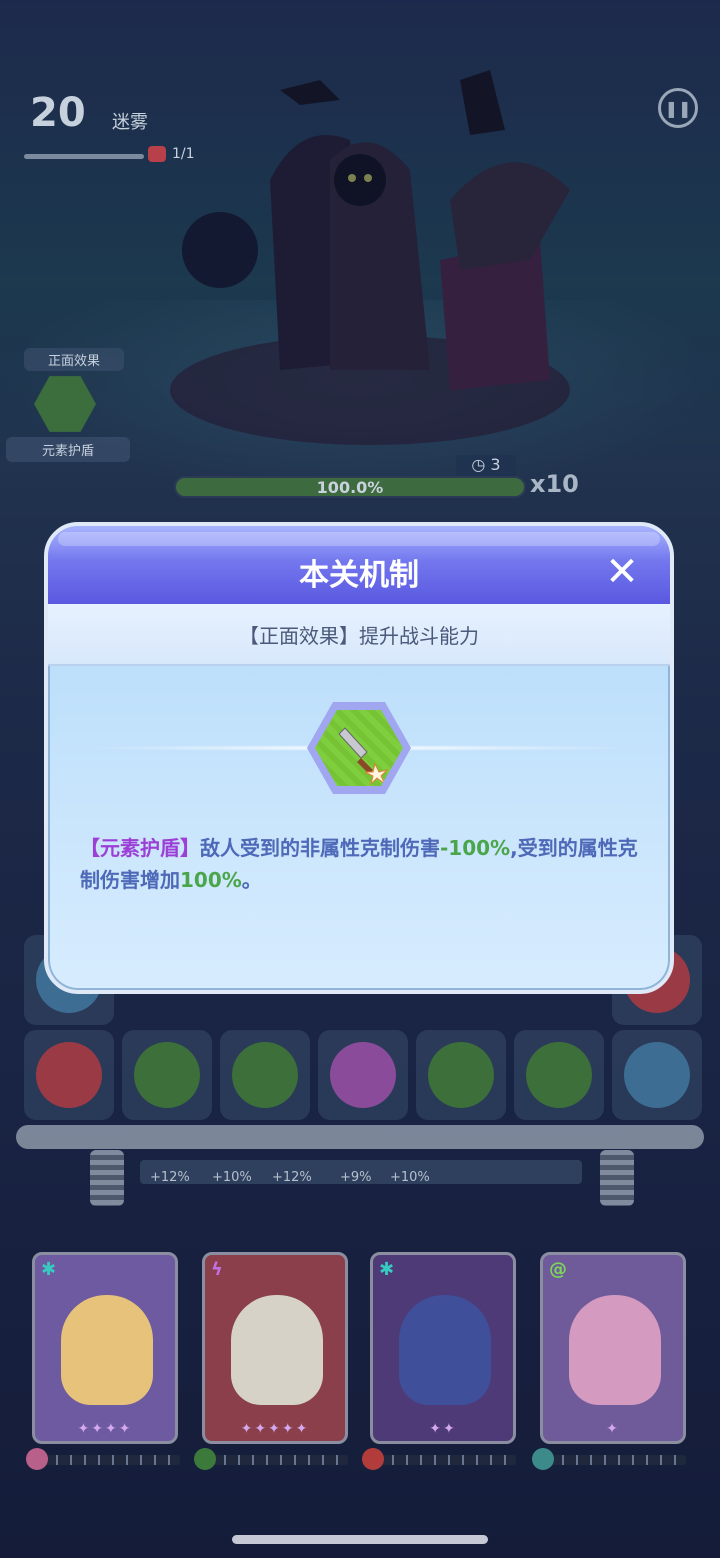  Describe the element at coordinates (613, 1429) in the screenshot. I see `hero-stars: ✦` at that location.